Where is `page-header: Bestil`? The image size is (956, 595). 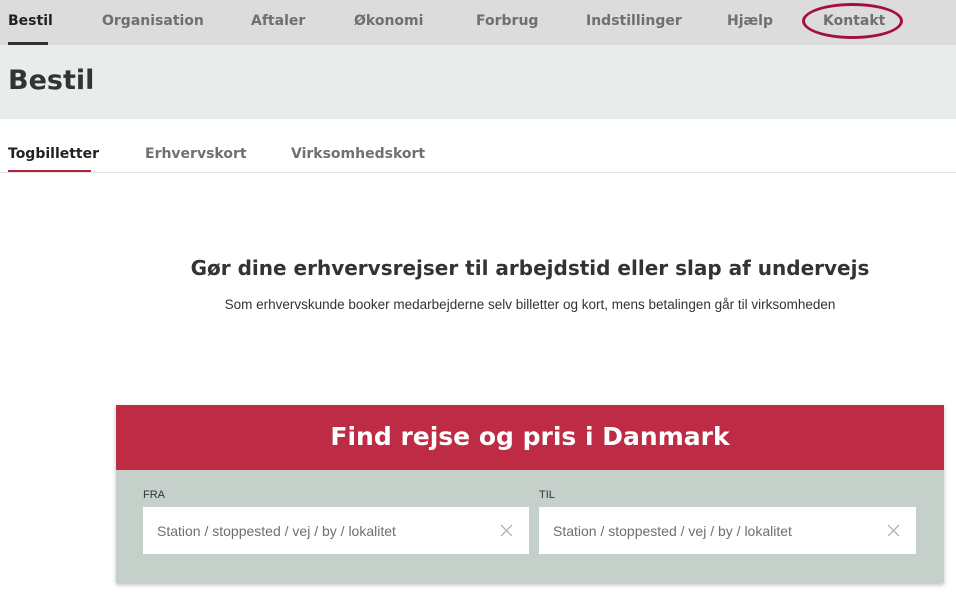
page-header: Bestil is located at coordinates (478, 82).